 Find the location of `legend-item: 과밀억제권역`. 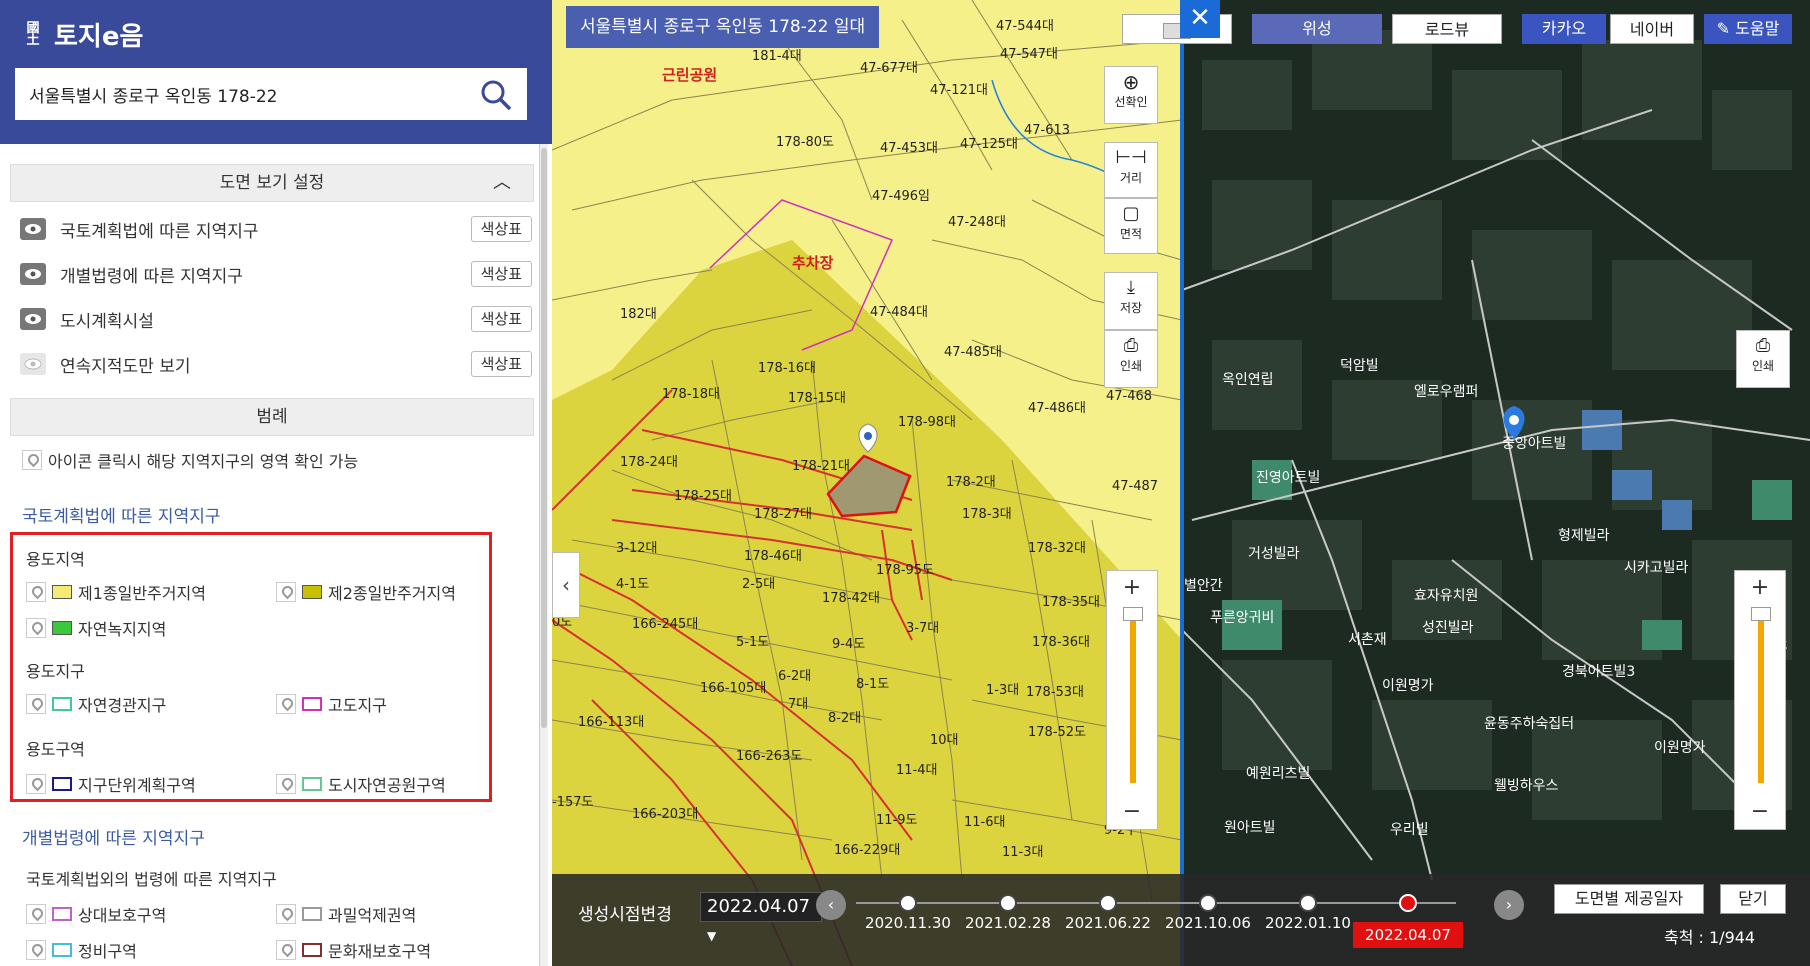

legend-item: 과밀억제권역 is located at coordinates (346, 914).